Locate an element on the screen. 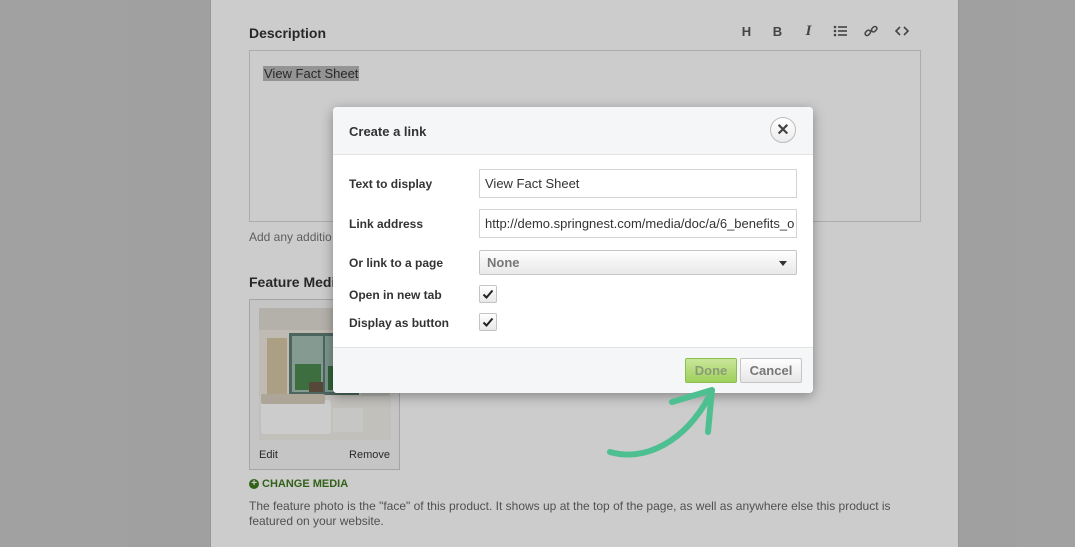  open-new-tab-label: Open in new tab is located at coordinates (395, 295).